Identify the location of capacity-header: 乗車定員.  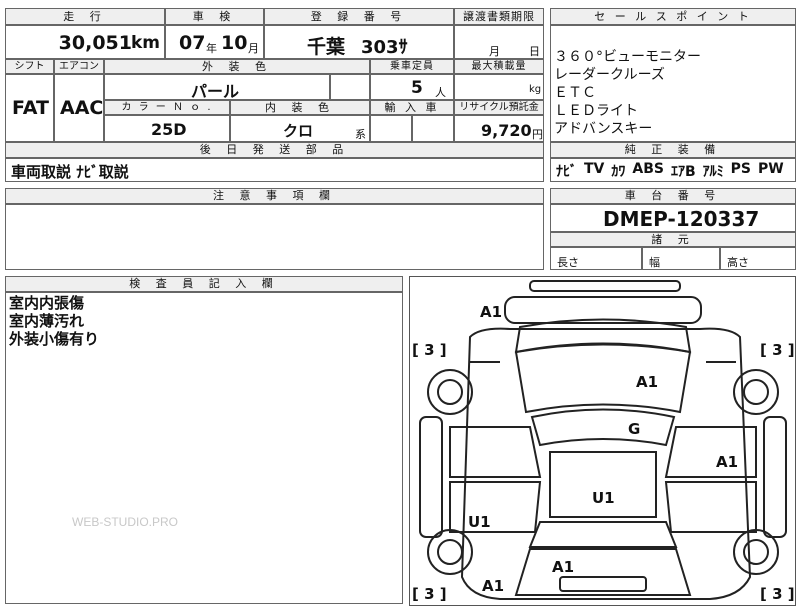
(412, 66).